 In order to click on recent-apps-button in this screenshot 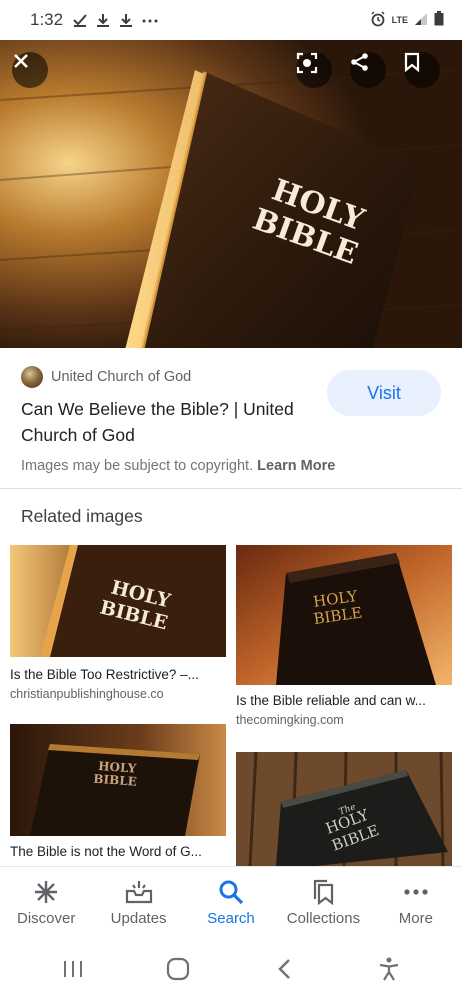, I will do `click(73, 969)`.